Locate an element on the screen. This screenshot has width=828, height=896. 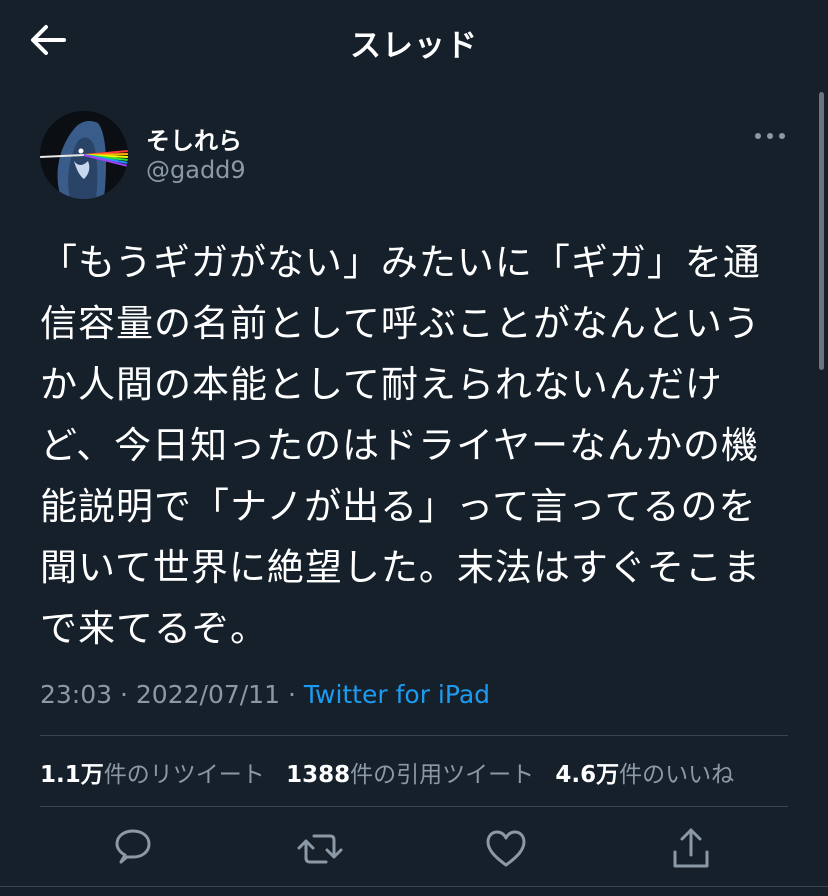
tweet-meta: 23:03 · 2022/07/11 · Twitter for iPad is located at coordinates (265, 694).